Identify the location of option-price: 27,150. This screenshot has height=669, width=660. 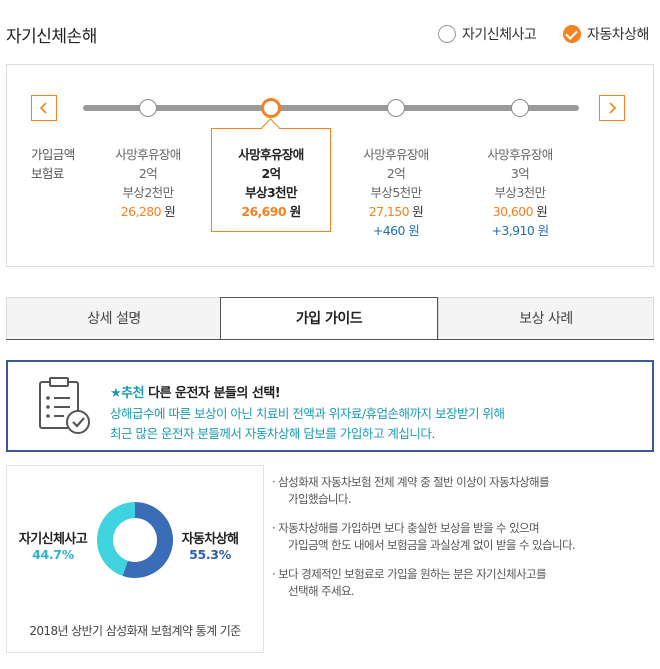
(389, 211).